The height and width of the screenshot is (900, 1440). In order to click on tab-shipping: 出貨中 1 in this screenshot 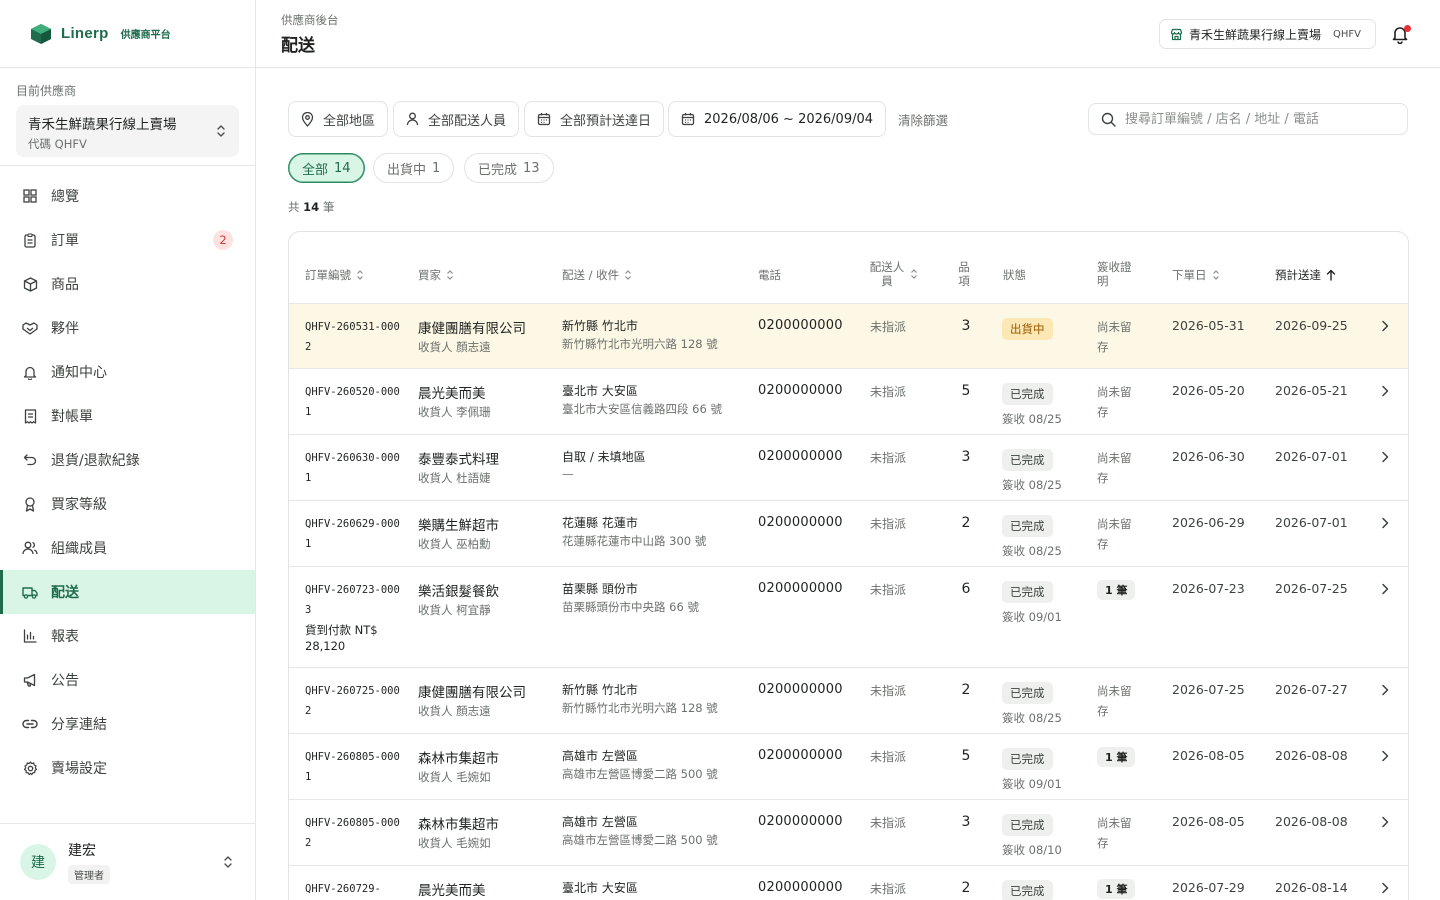, I will do `click(414, 168)`.